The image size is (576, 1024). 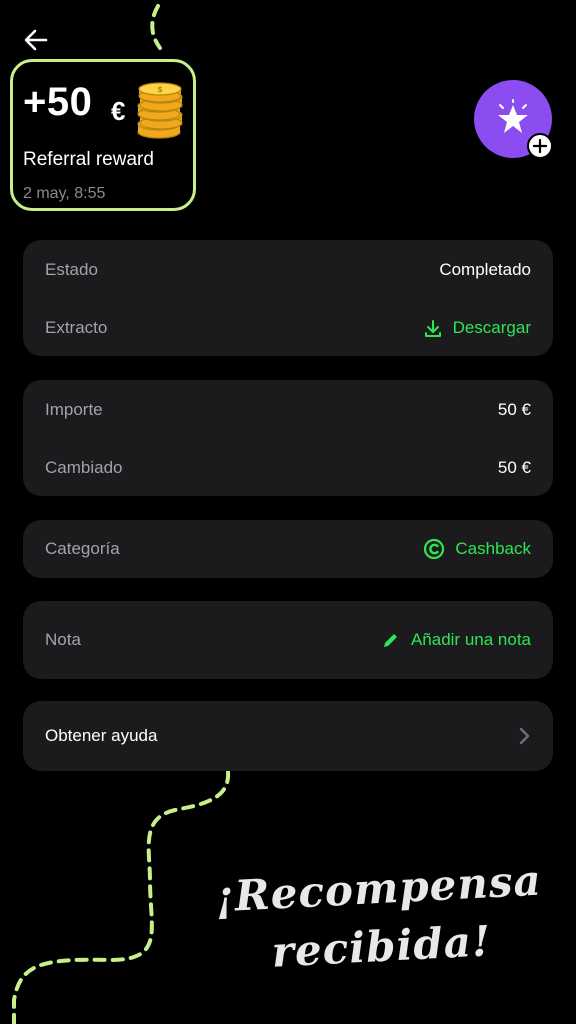 What do you see at coordinates (380, 918) in the screenshot?
I see `reward-received-slogan: ¡Recompensa recibida!` at bounding box center [380, 918].